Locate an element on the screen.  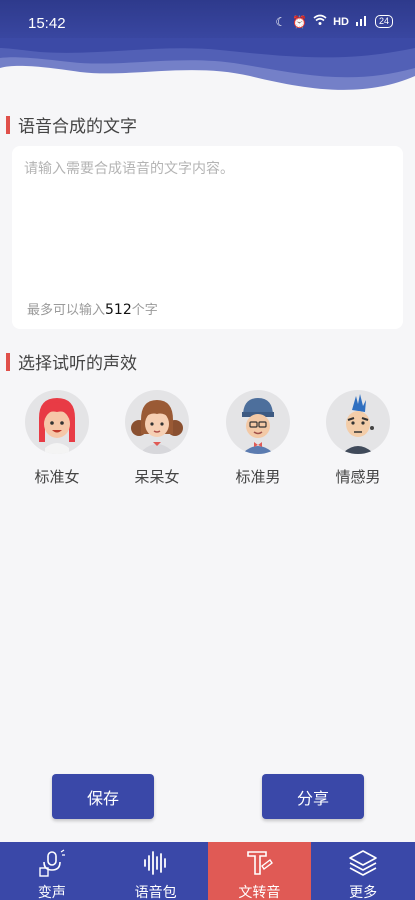
battery-icon: 24 is located at coordinates (383, 21).